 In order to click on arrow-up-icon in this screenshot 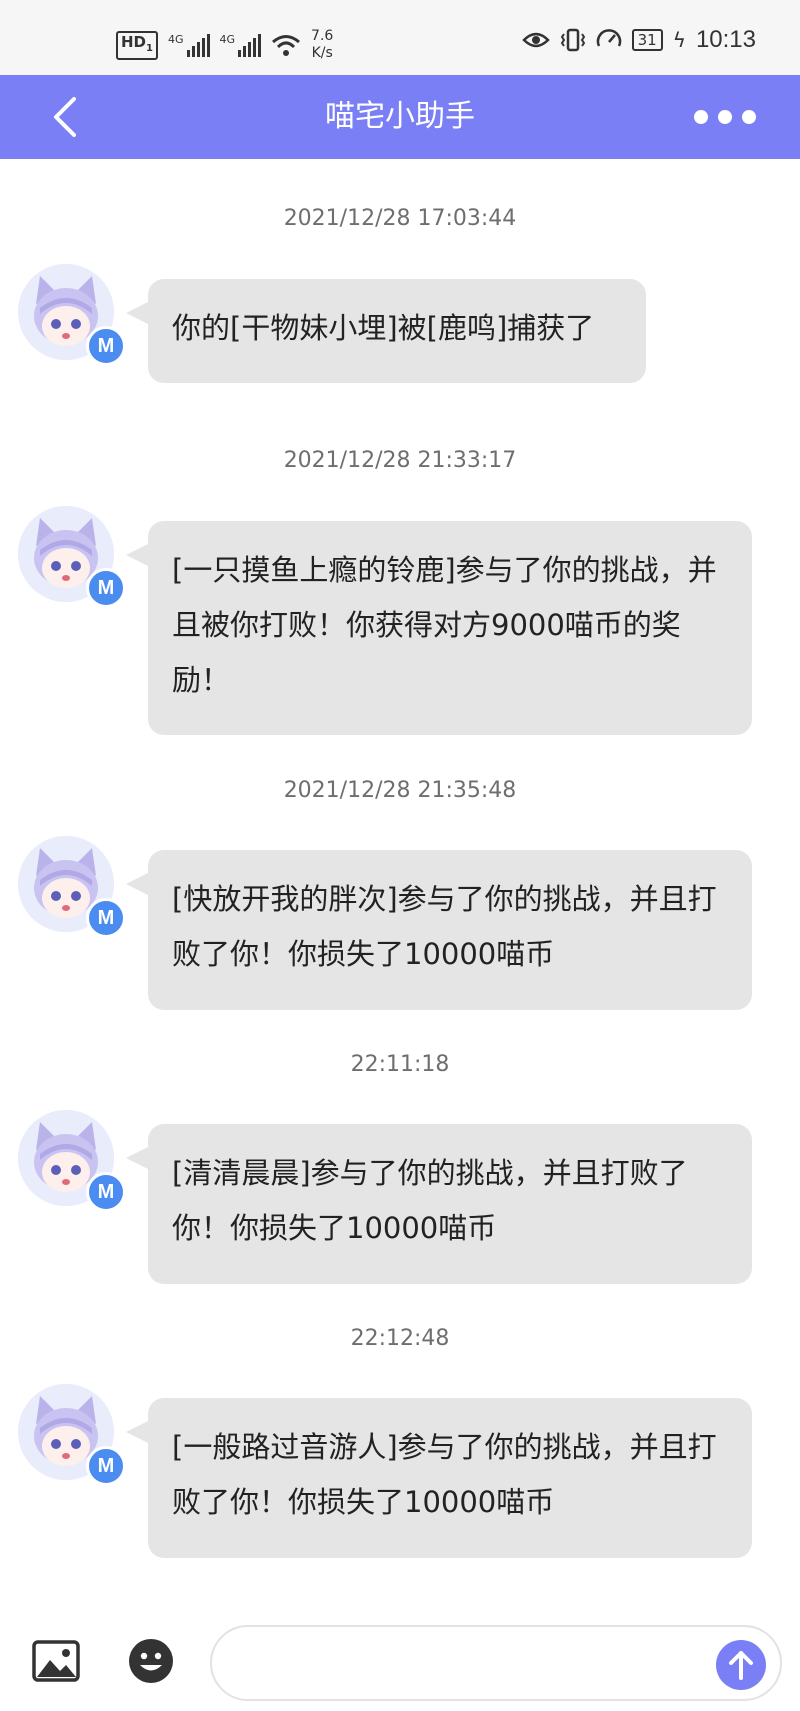, I will do `click(741, 1665)`.